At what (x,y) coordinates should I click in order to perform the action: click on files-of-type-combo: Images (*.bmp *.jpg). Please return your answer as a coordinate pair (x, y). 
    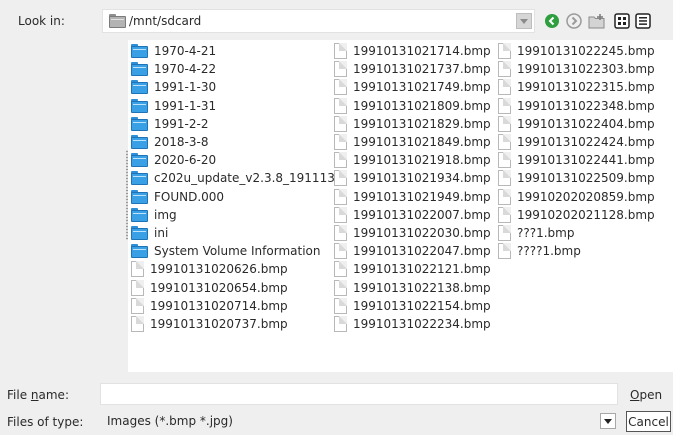
    Looking at the image, I should click on (360, 421).